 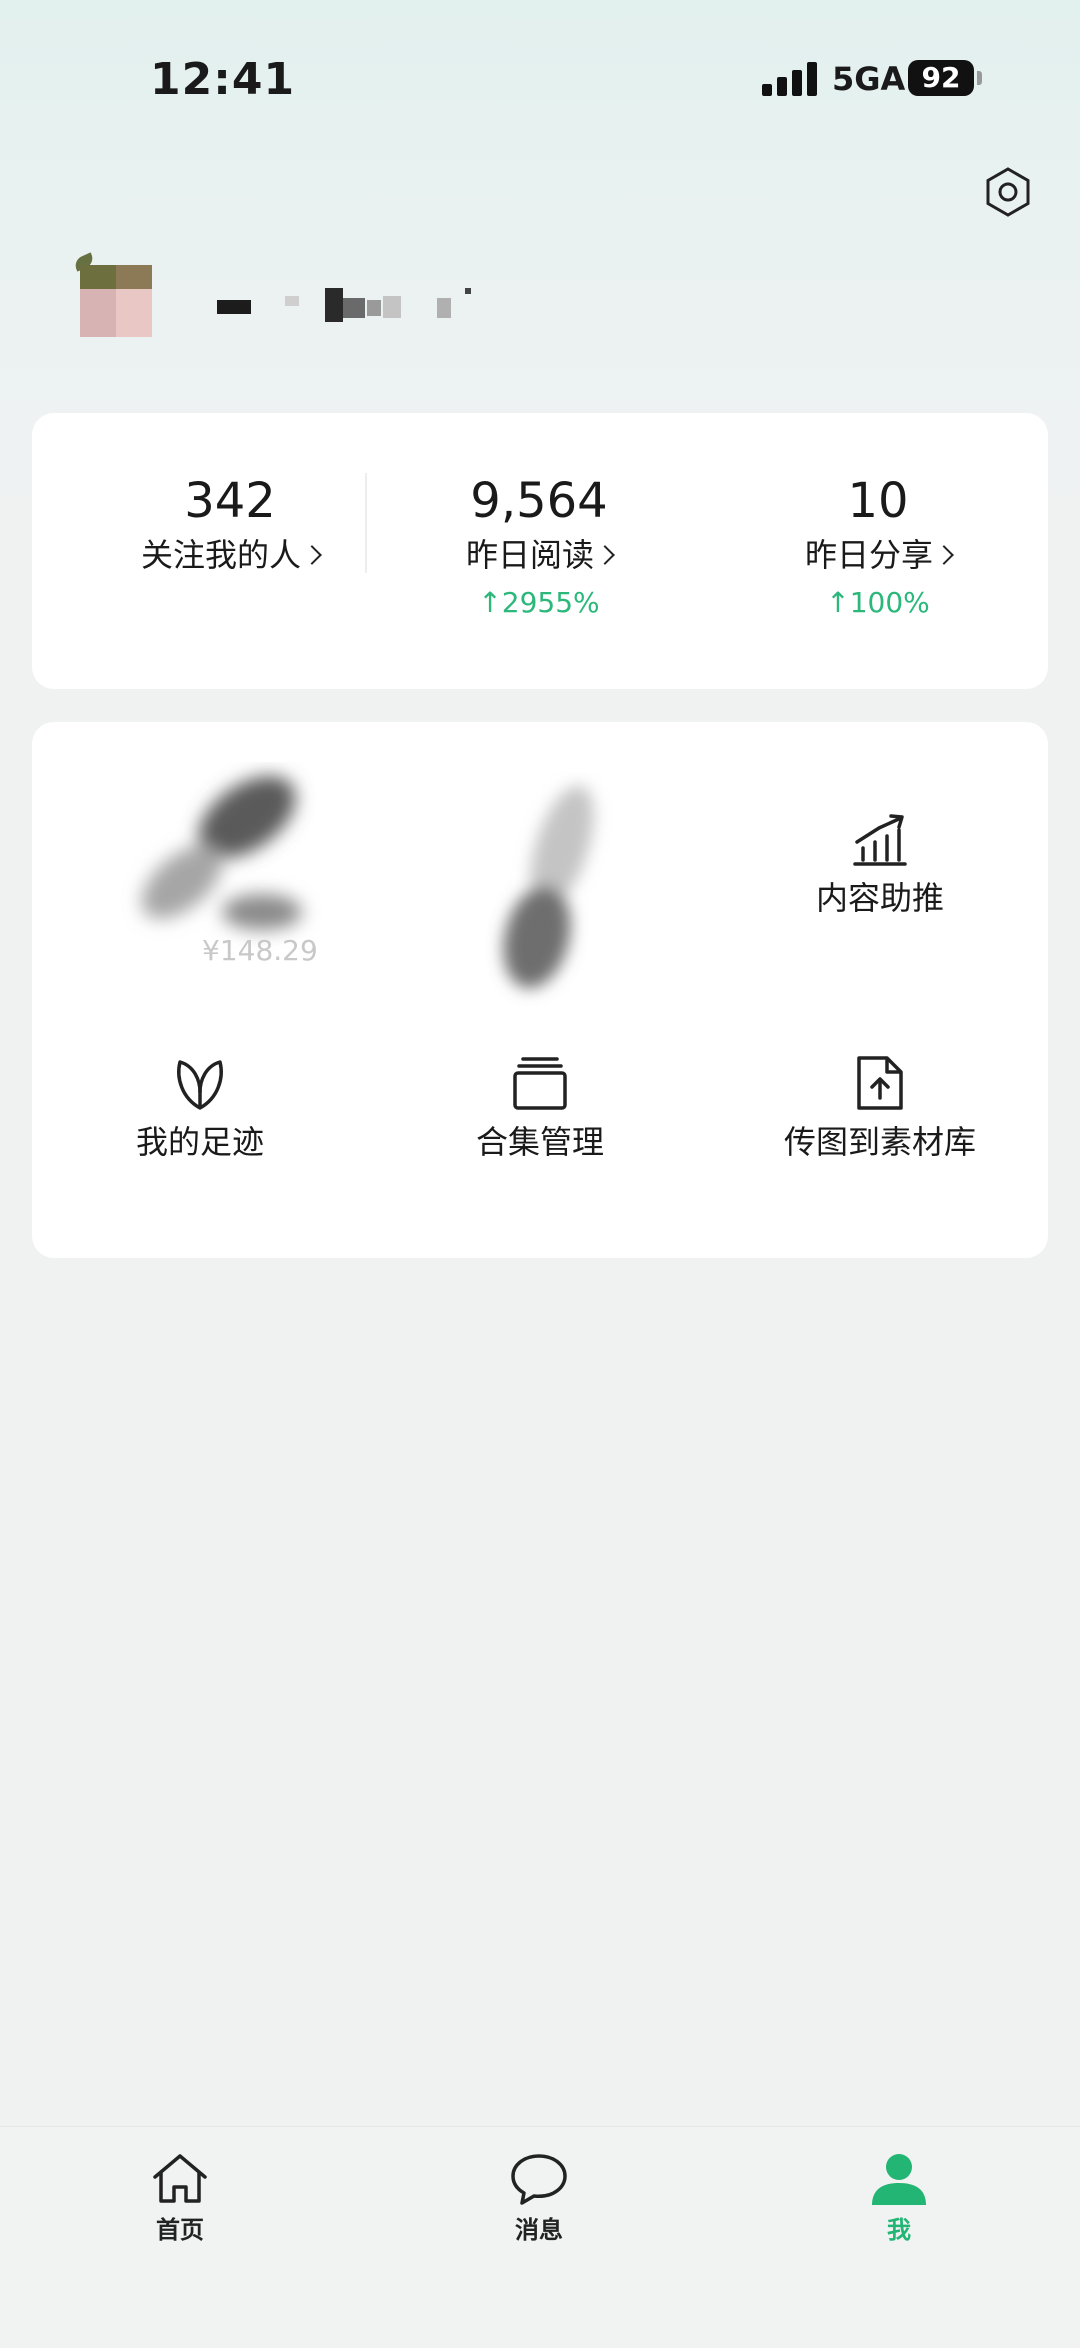 I want to click on tab-messages-label: 消息, so click(x=539, y=2230).